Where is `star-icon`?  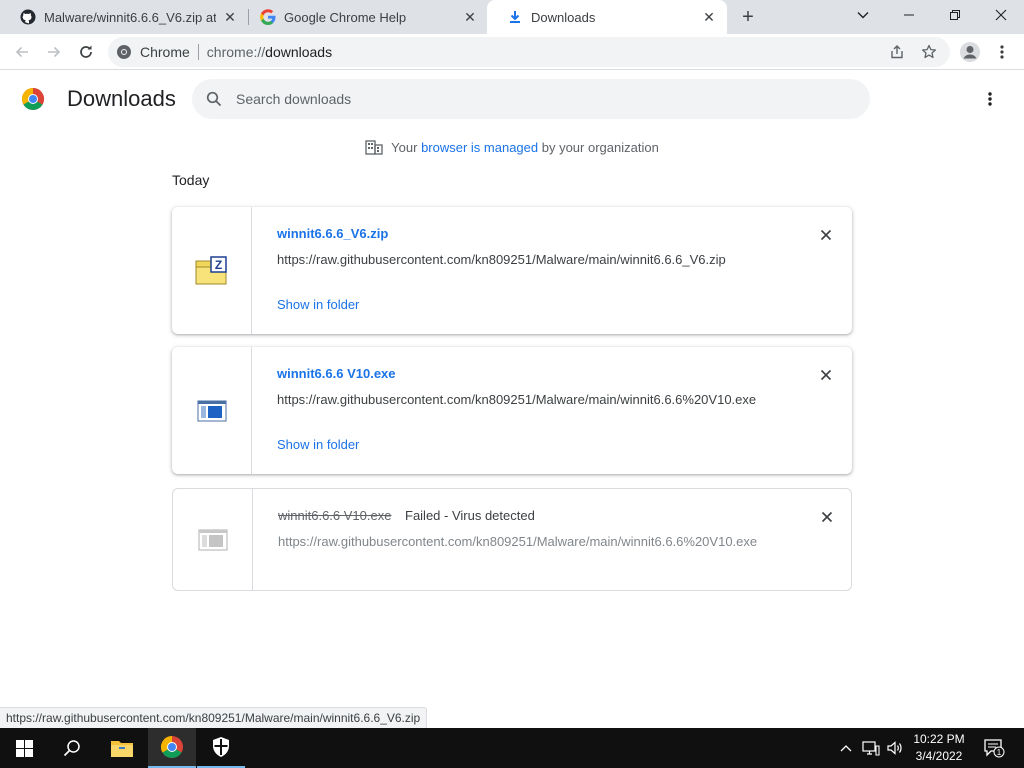 star-icon is located at coordinates (929, 51).